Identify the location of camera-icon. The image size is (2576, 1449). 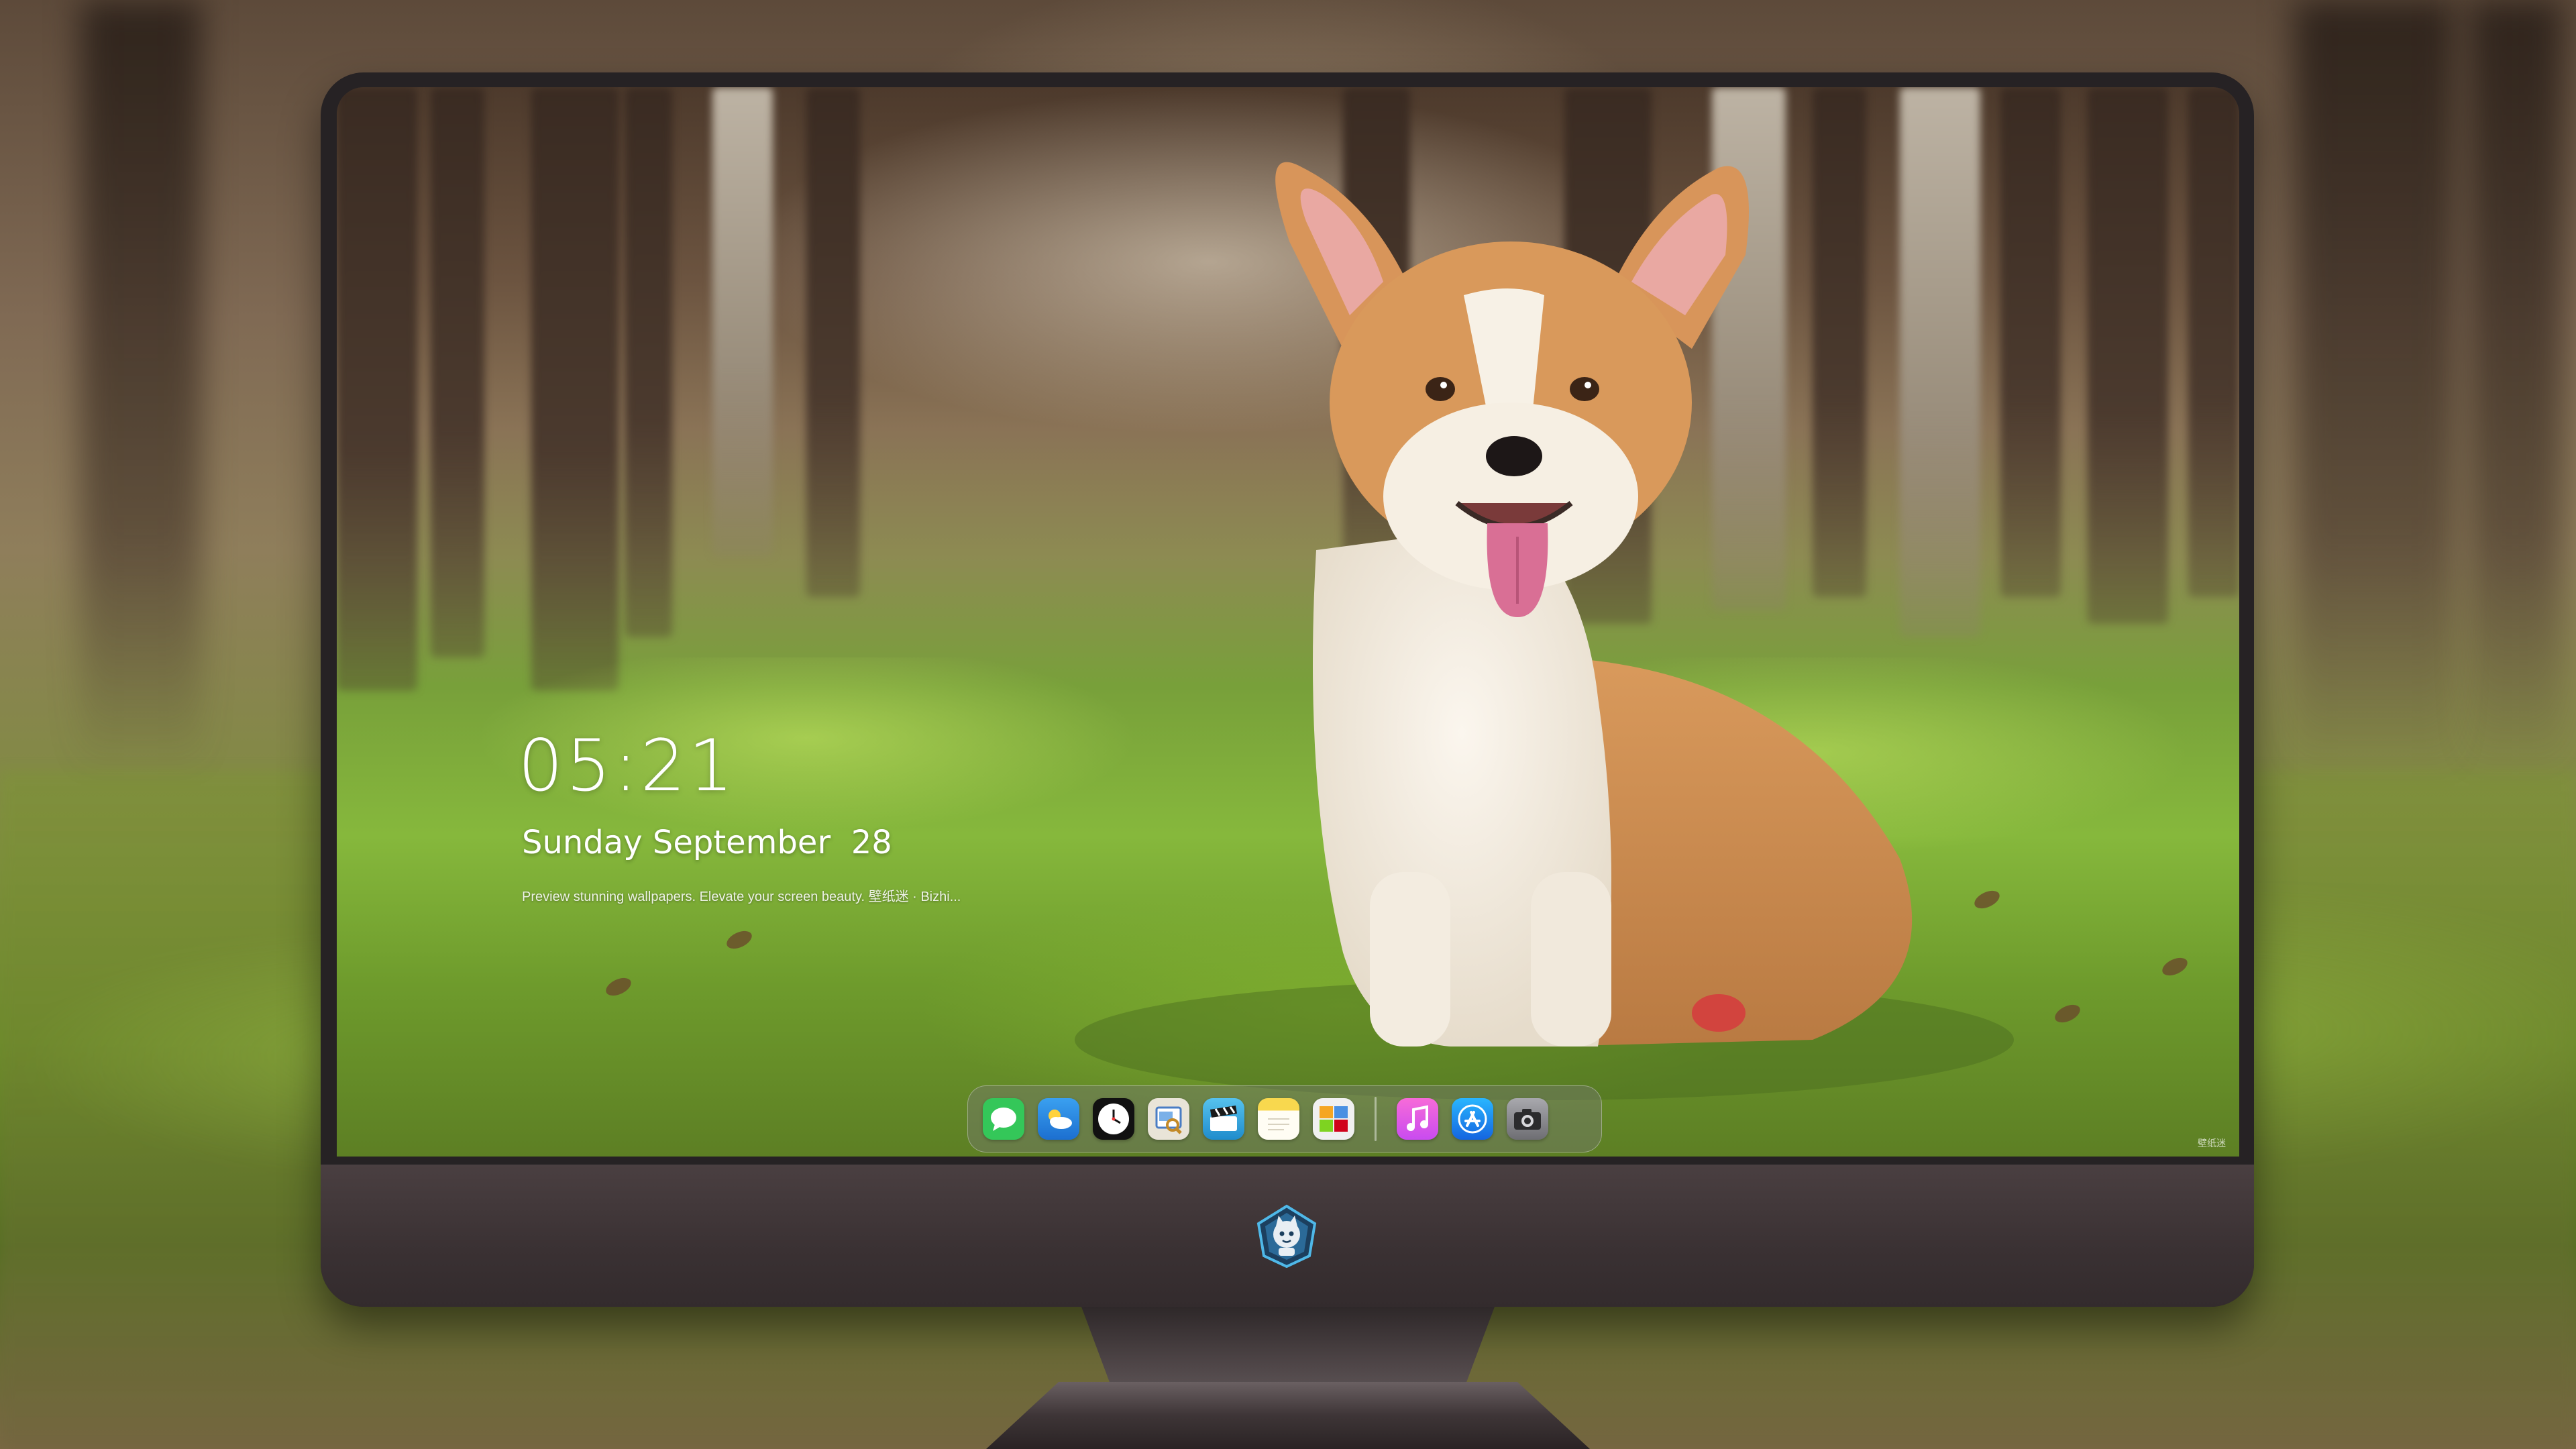
(1527, 1119).